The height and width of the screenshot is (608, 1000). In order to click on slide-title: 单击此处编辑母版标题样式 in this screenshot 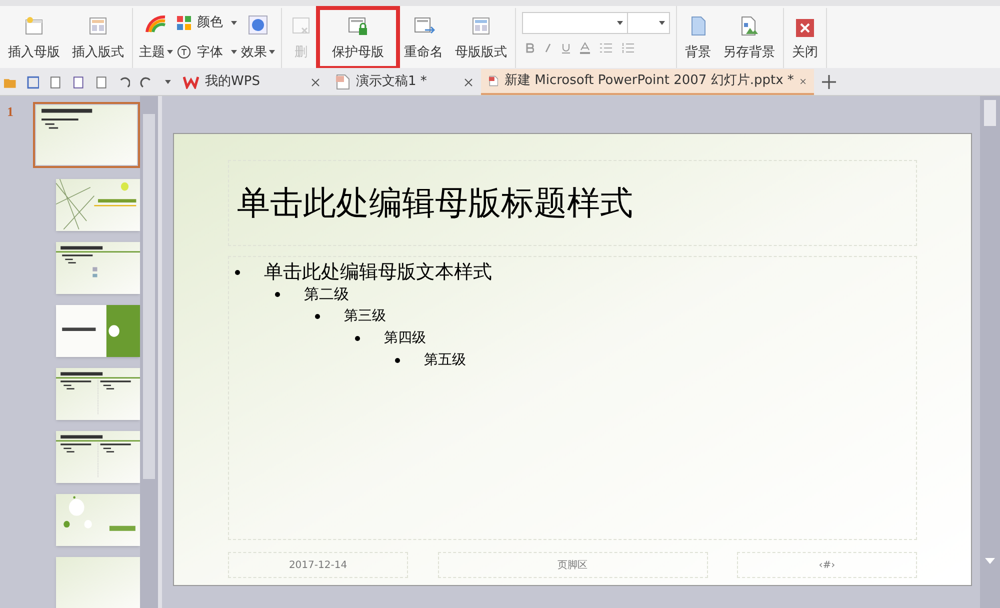, I will do `click(435, 203)`.